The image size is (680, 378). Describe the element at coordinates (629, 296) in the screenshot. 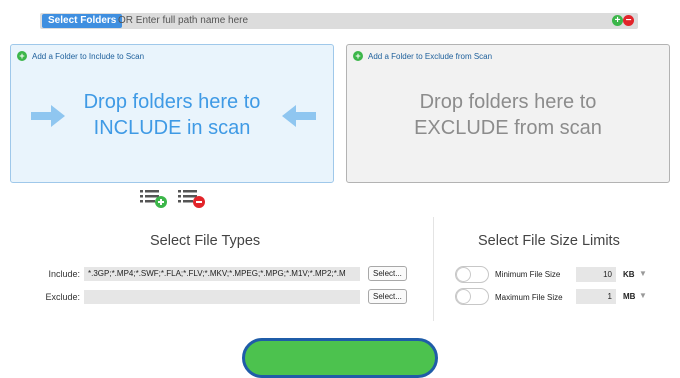

I see `max-size-unit: MB` at that location.